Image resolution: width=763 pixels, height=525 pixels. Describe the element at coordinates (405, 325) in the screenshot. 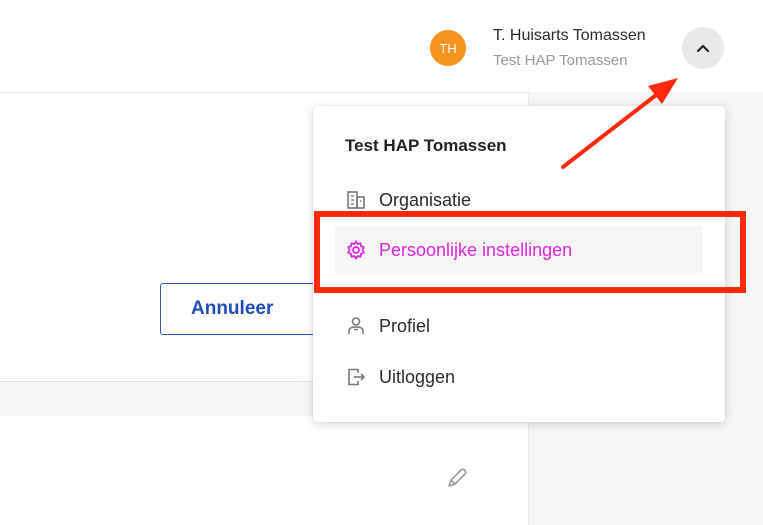

I see `menu-item-label: Profiel` at that location.